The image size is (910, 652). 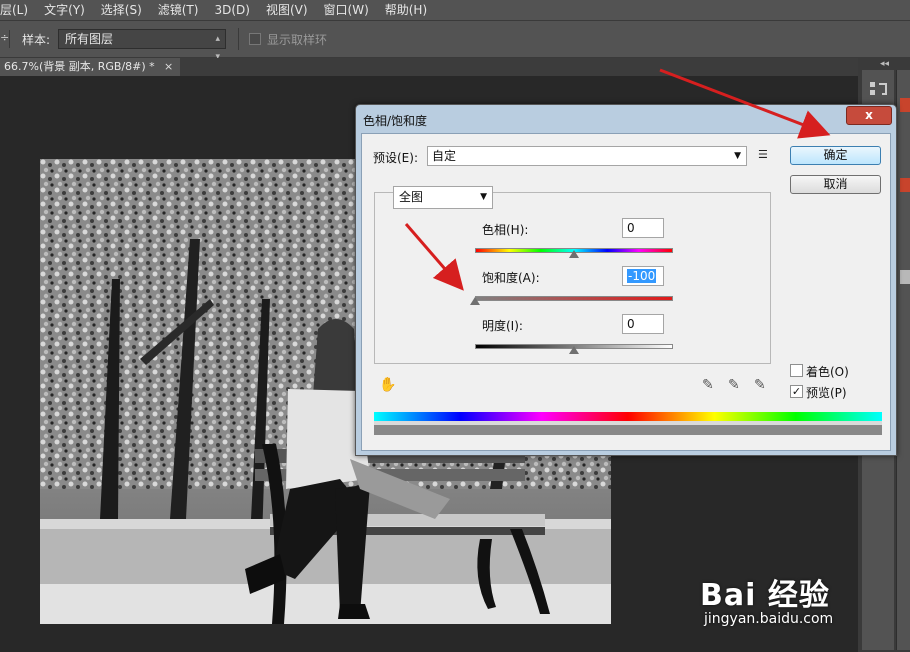 I want to click on hand-adjust-icon: ✋, so click(x=387, y=385).